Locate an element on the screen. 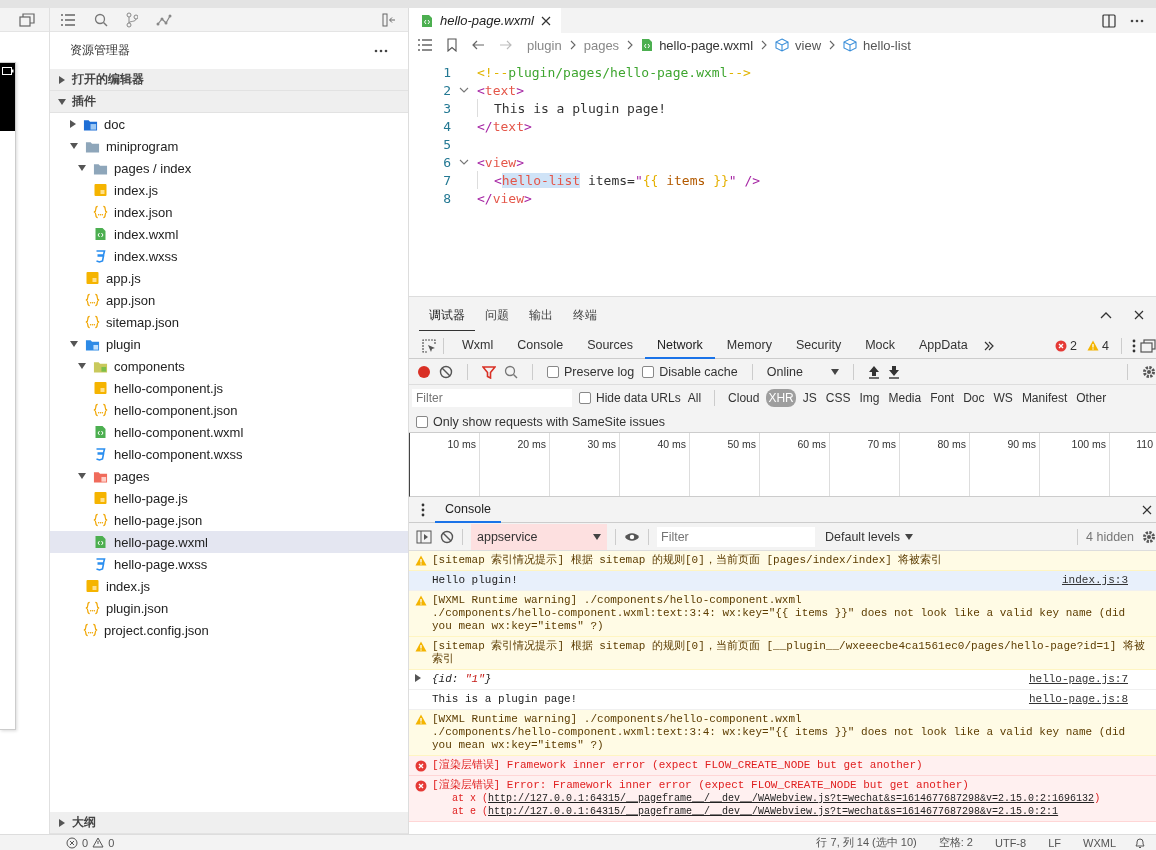 The height and width of the screenshot is (850, 1156). throttling-select: Online is located at coordinates (802, 371).